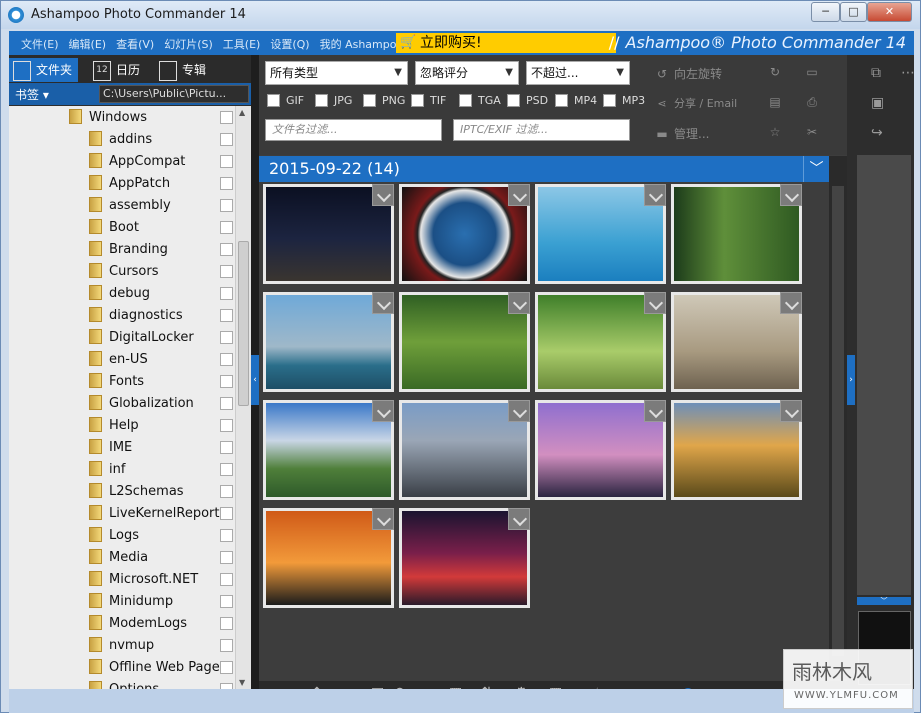  I want to click on tab-albums: 专辑, so click(182, 70).